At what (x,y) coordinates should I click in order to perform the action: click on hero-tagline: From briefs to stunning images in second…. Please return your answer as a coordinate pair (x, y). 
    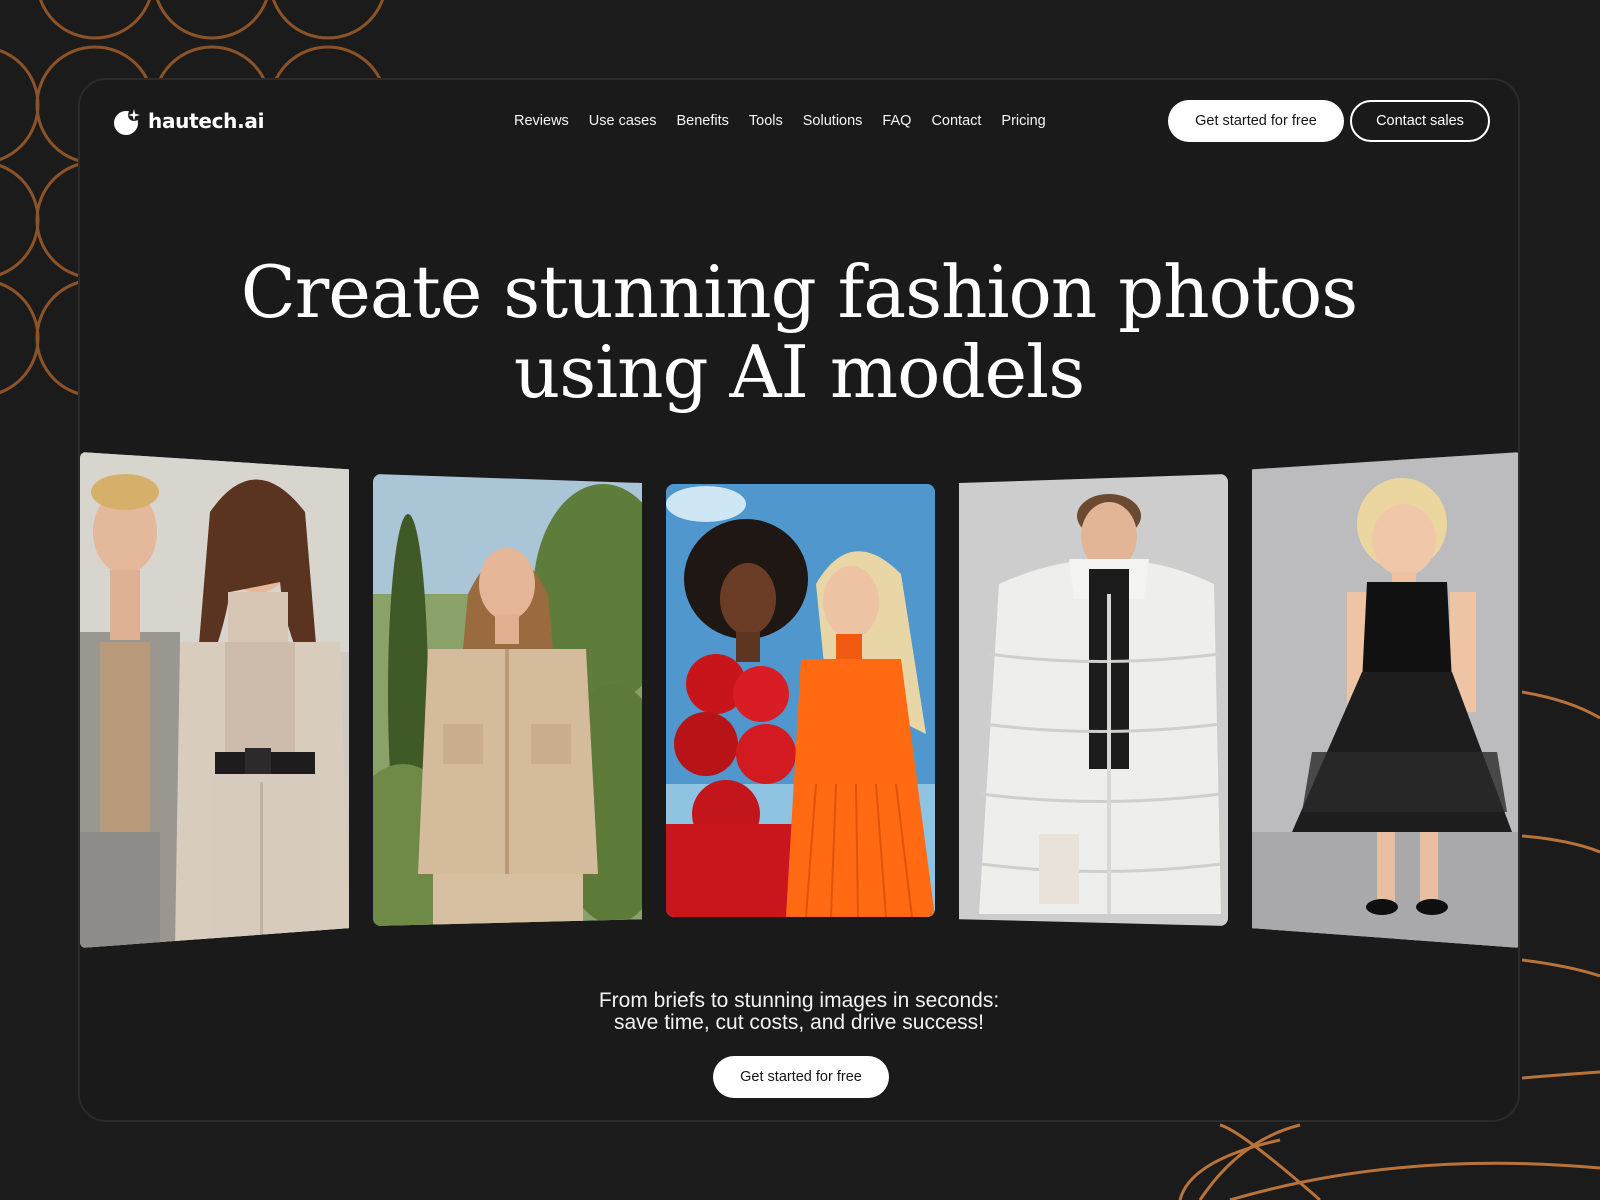
    Looking at the image, I should click on (799, 1012).